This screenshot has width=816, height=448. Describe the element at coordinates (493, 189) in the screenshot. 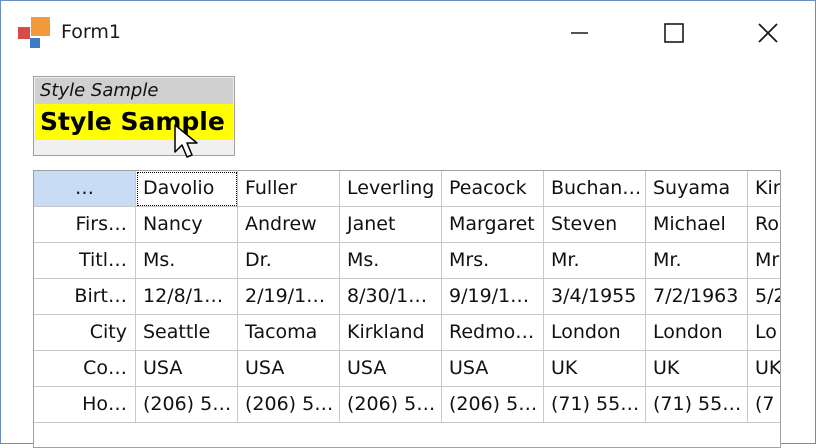

I see `grid-column-header: Peacock` at that location.